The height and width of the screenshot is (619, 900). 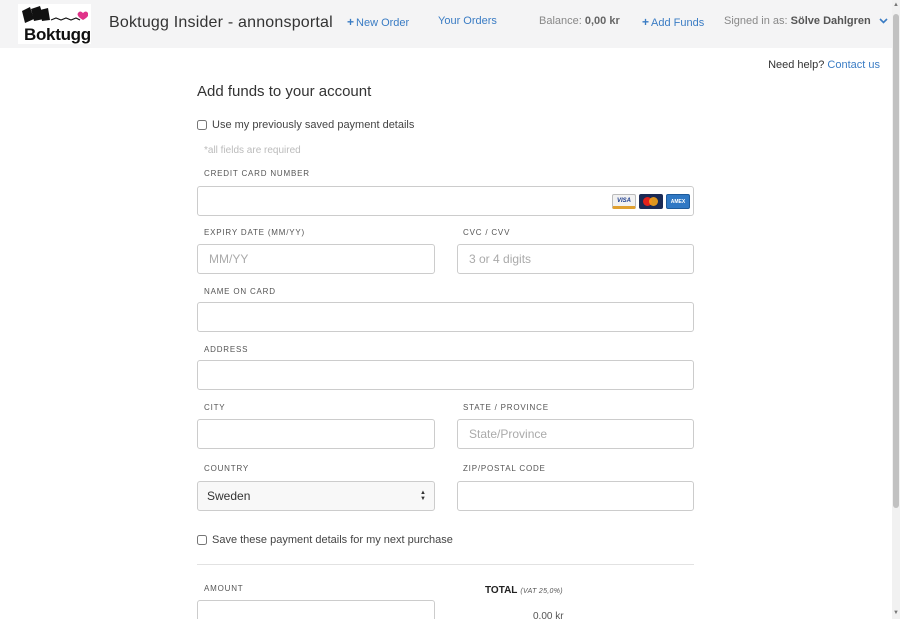 I want to click on logo-wordmark: Boktugg, so click(x=57, y=34).